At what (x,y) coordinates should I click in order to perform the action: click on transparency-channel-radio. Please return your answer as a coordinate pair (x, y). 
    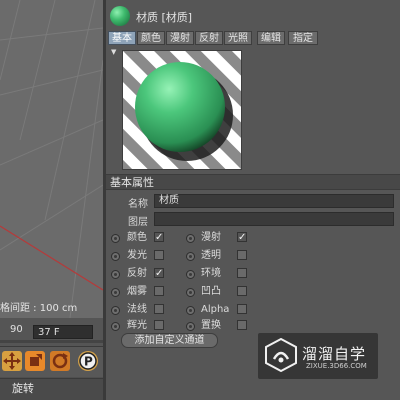
    Looking at the image, I should click on (190, 256).